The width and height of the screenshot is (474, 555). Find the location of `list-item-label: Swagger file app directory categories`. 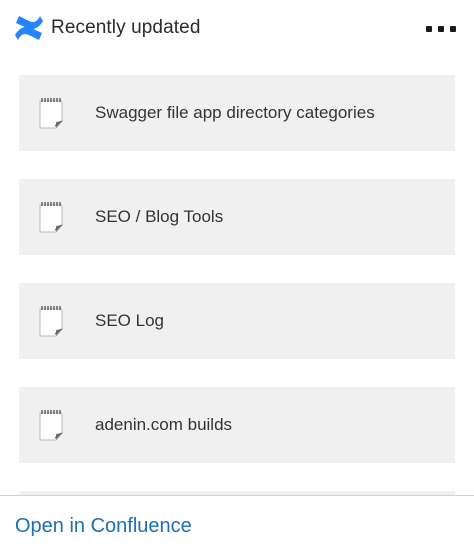

list-item-label: Swagger file app directory categories is located at coordinates (235, 112).